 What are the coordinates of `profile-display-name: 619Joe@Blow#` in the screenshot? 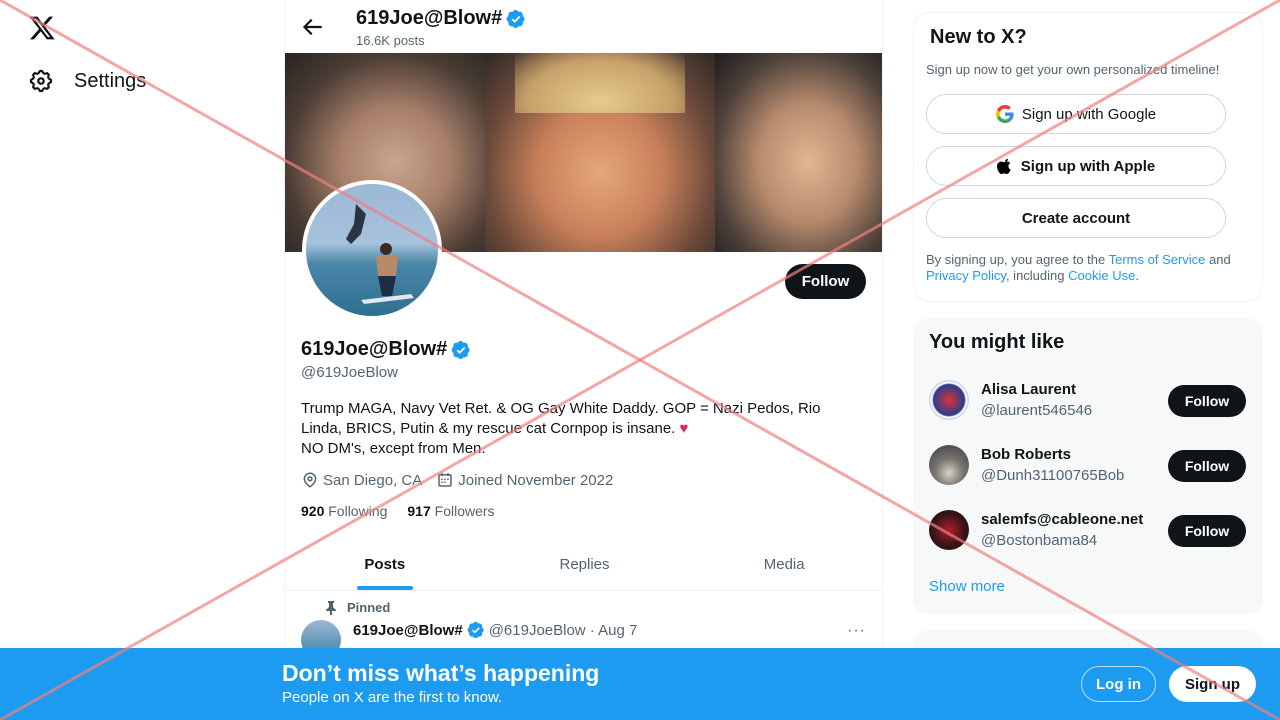 It's located at (374, 349).